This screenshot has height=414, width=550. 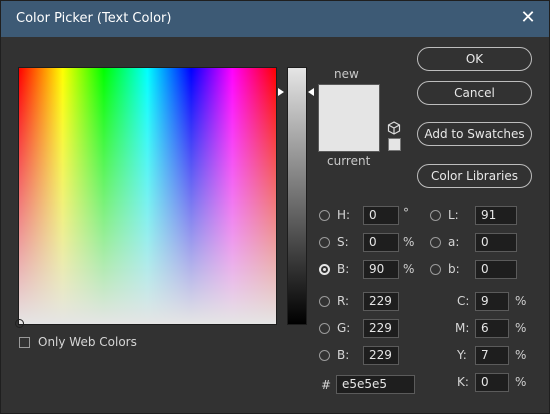 I want to click on saturation-label: S:, so click(x=343, y=242).